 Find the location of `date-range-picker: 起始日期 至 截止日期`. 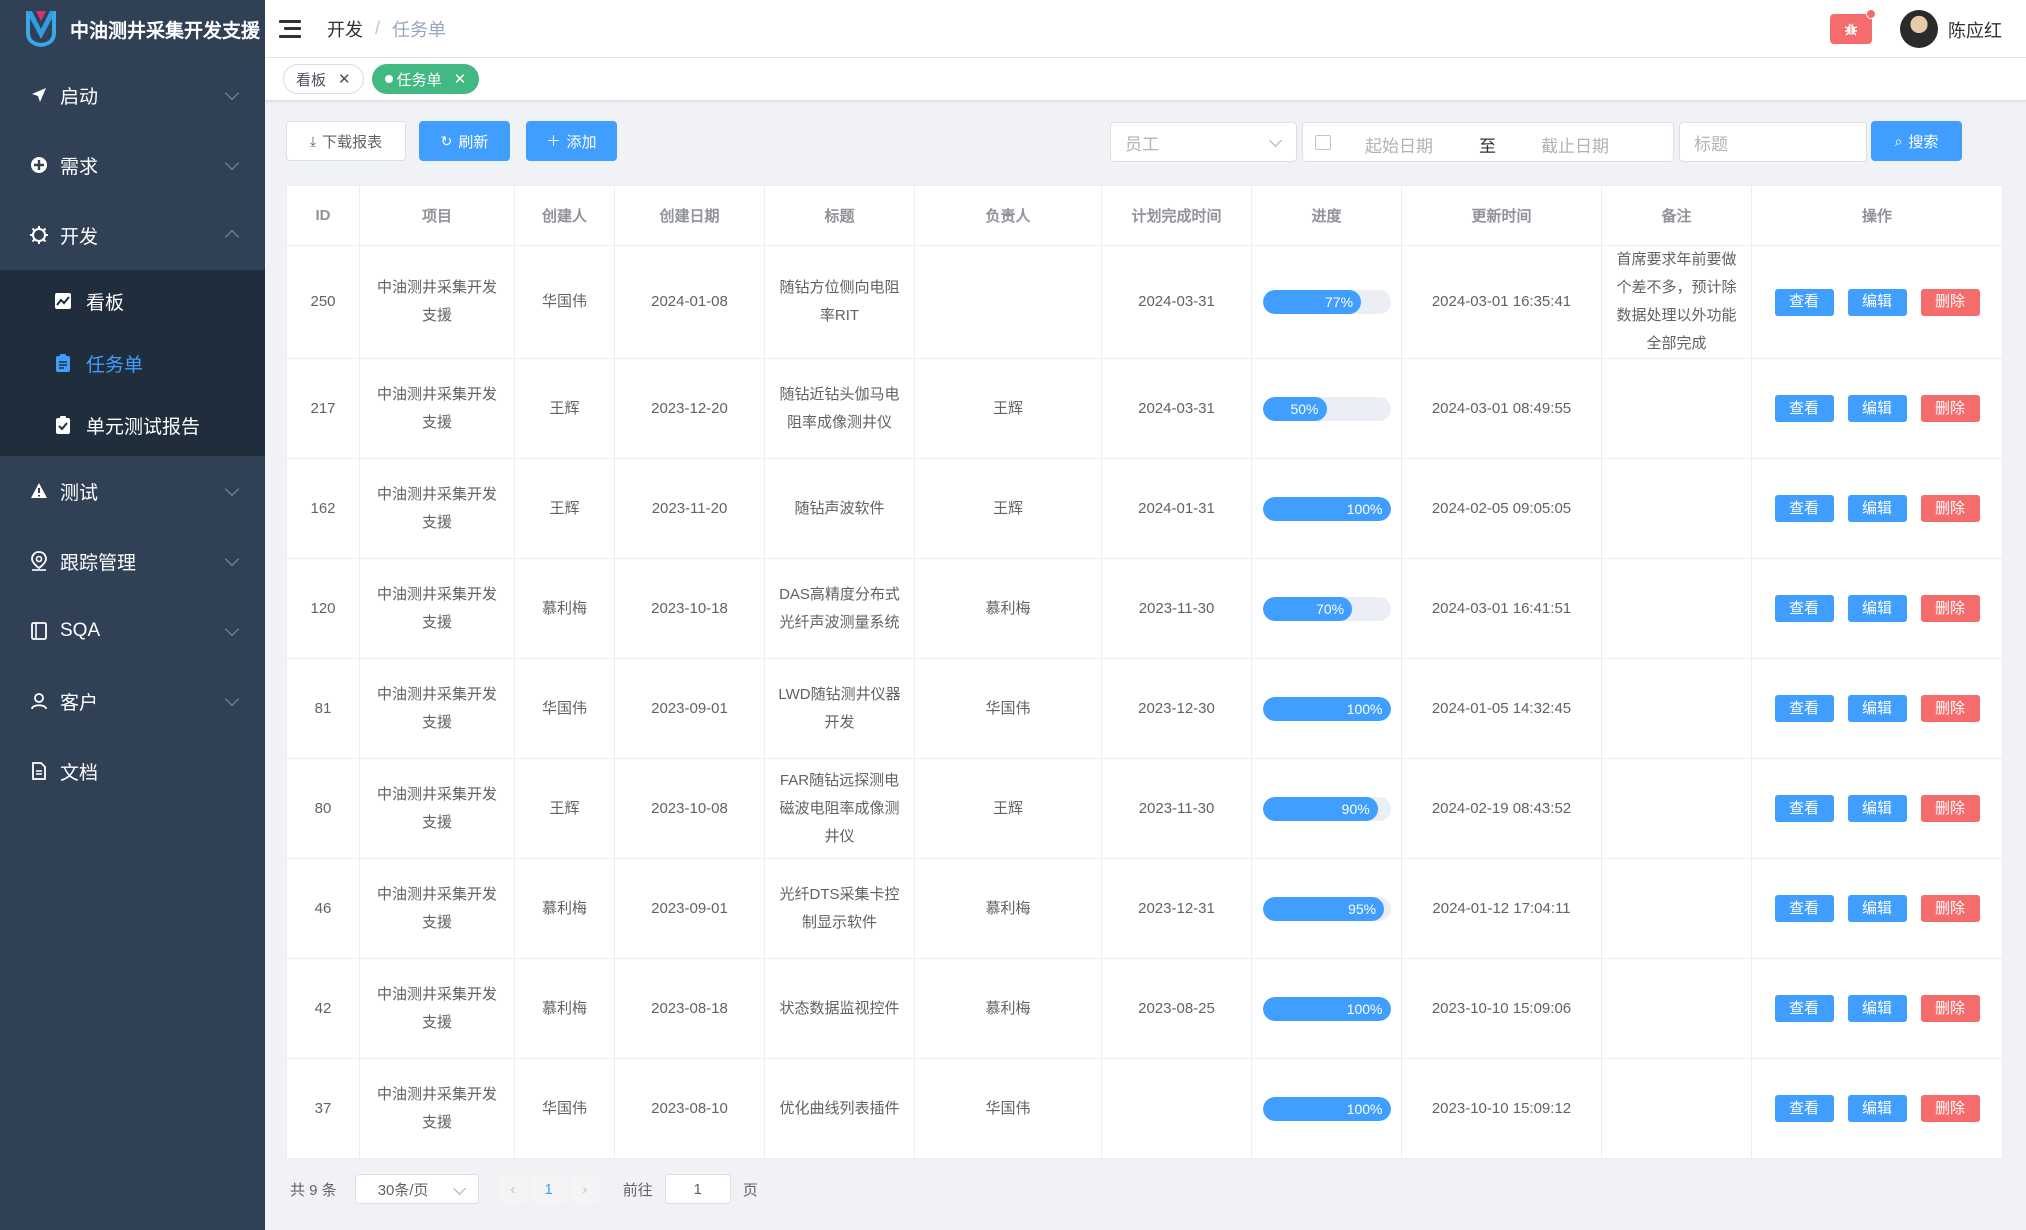

date-range-picker: 起始日期 至 截止日期 is located at coordinates (1488, 142).